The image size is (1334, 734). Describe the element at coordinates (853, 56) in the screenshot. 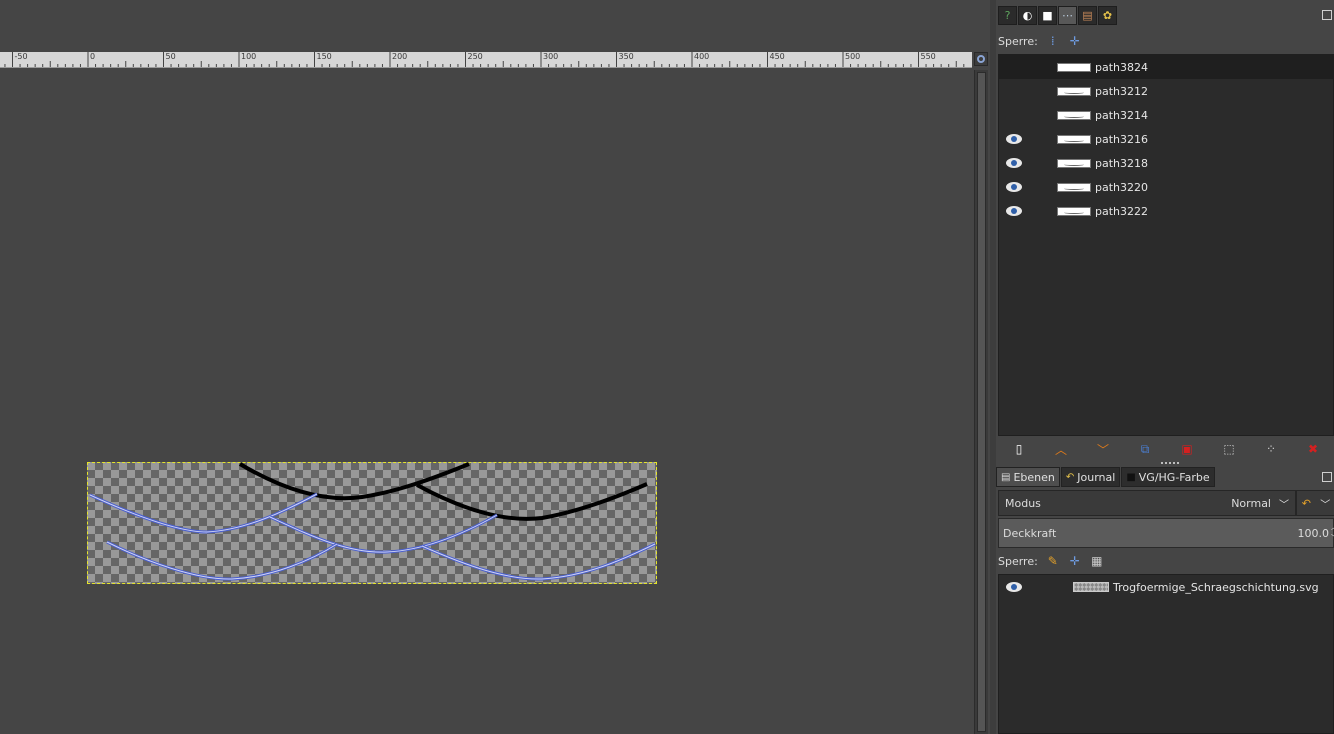

I see `ruler-label: 500` at that location.